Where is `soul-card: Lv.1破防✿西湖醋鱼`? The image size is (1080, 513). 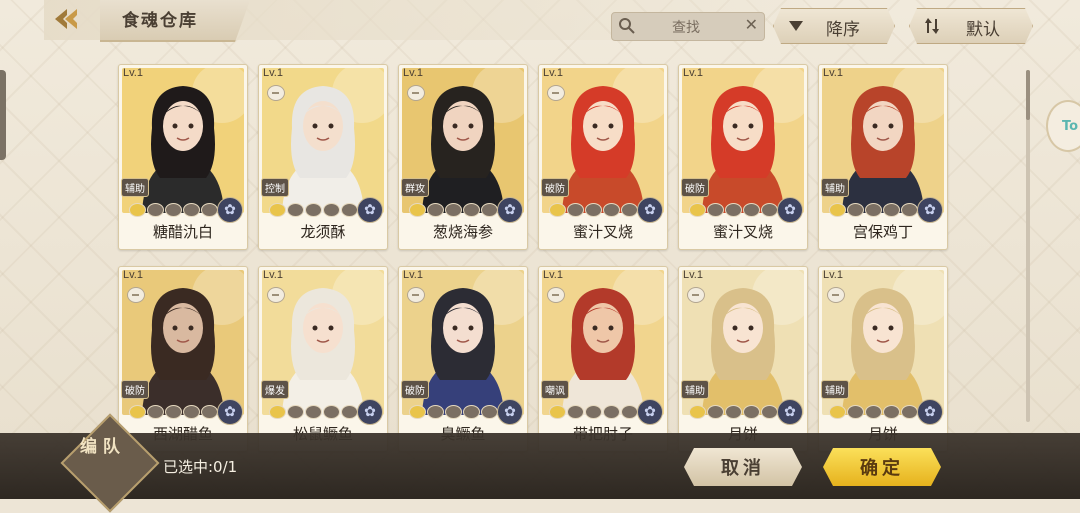
soul-card: Lv.1破防✿西湖醋鱼 is located at coordinates (183, 359).